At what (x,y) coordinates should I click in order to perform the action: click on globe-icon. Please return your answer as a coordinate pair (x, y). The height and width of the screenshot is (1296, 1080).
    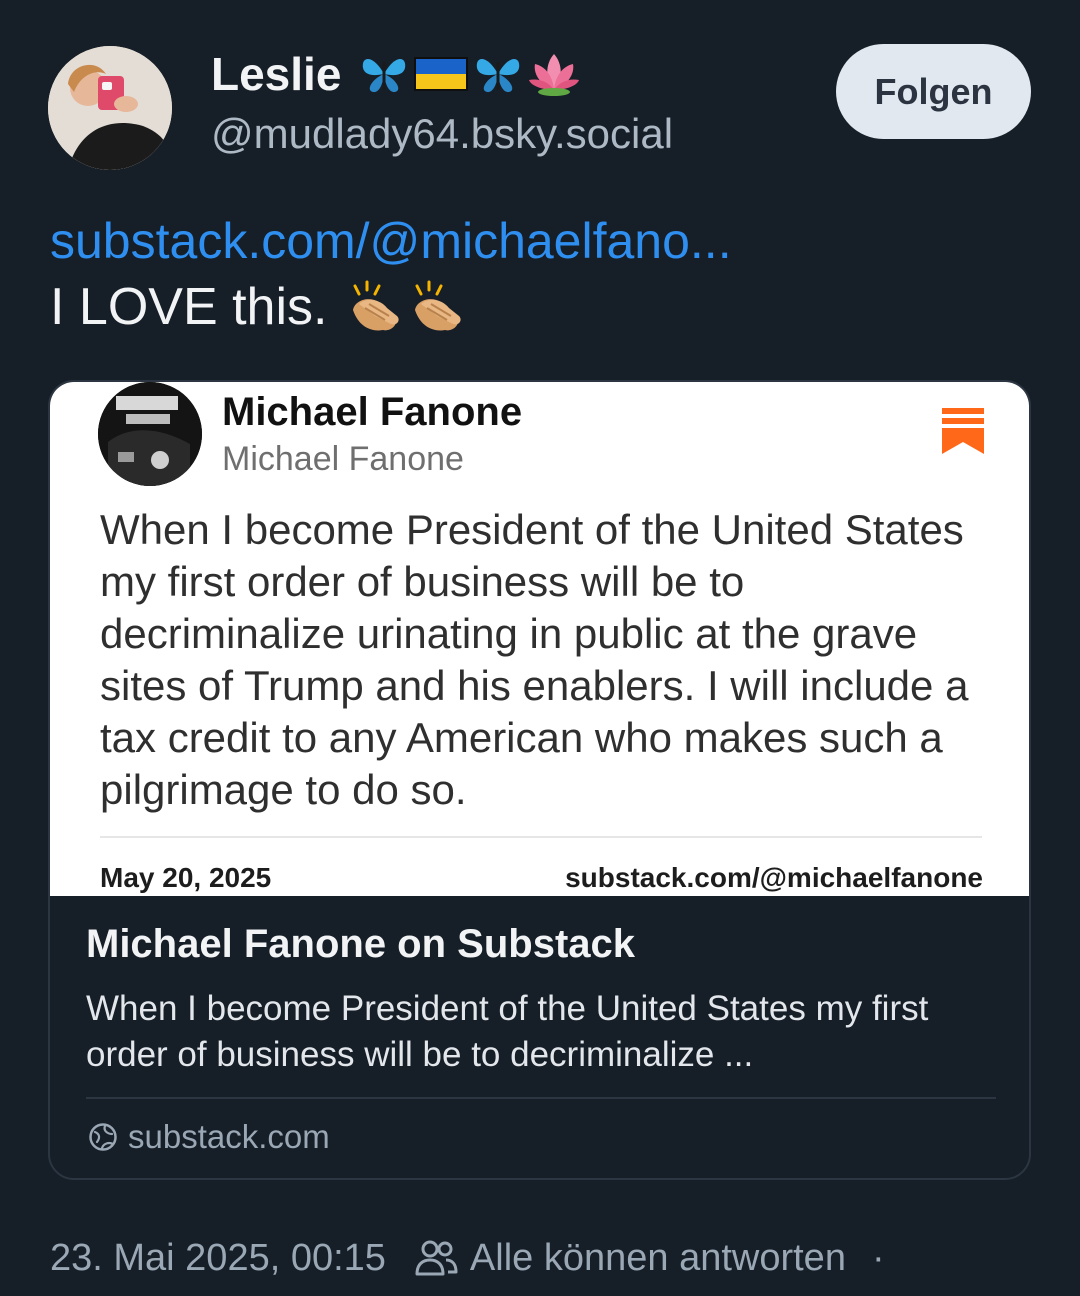
    Looking at the image, I should click on (103, 1137).